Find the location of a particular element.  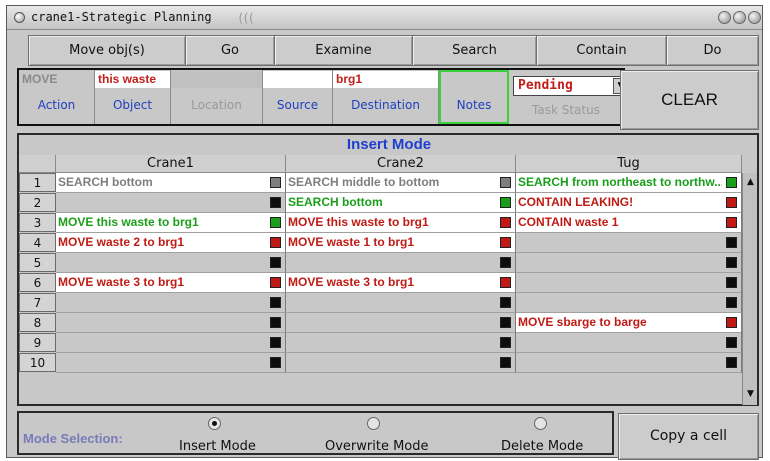

location-field: Location is located at coordinates (217, 97).